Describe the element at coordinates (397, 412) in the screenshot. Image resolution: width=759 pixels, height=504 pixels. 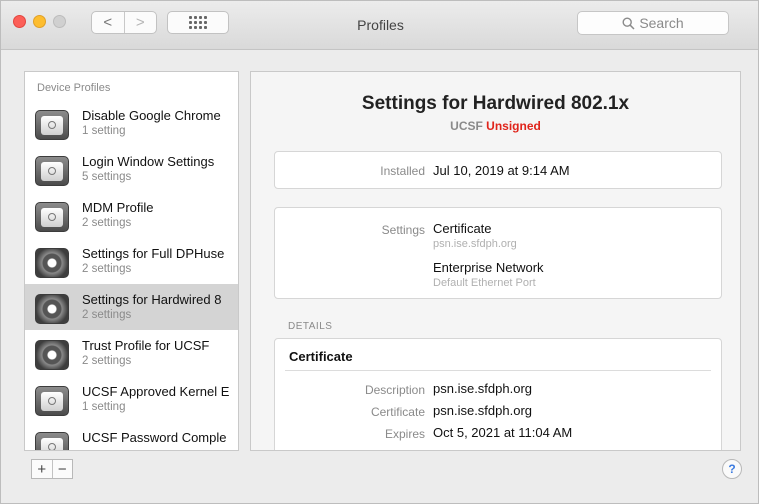
I see `detail-row-label: Certificate` at that location.